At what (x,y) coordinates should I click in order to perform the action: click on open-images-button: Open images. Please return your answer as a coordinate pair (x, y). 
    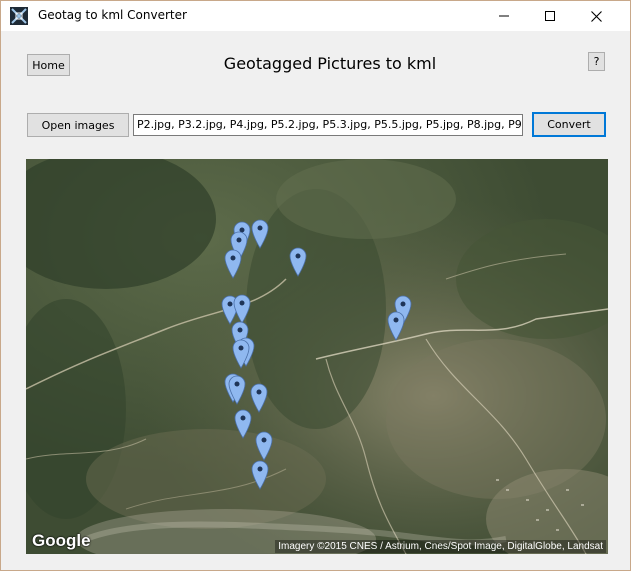
    Looking at the image, I should click on (78, 125).